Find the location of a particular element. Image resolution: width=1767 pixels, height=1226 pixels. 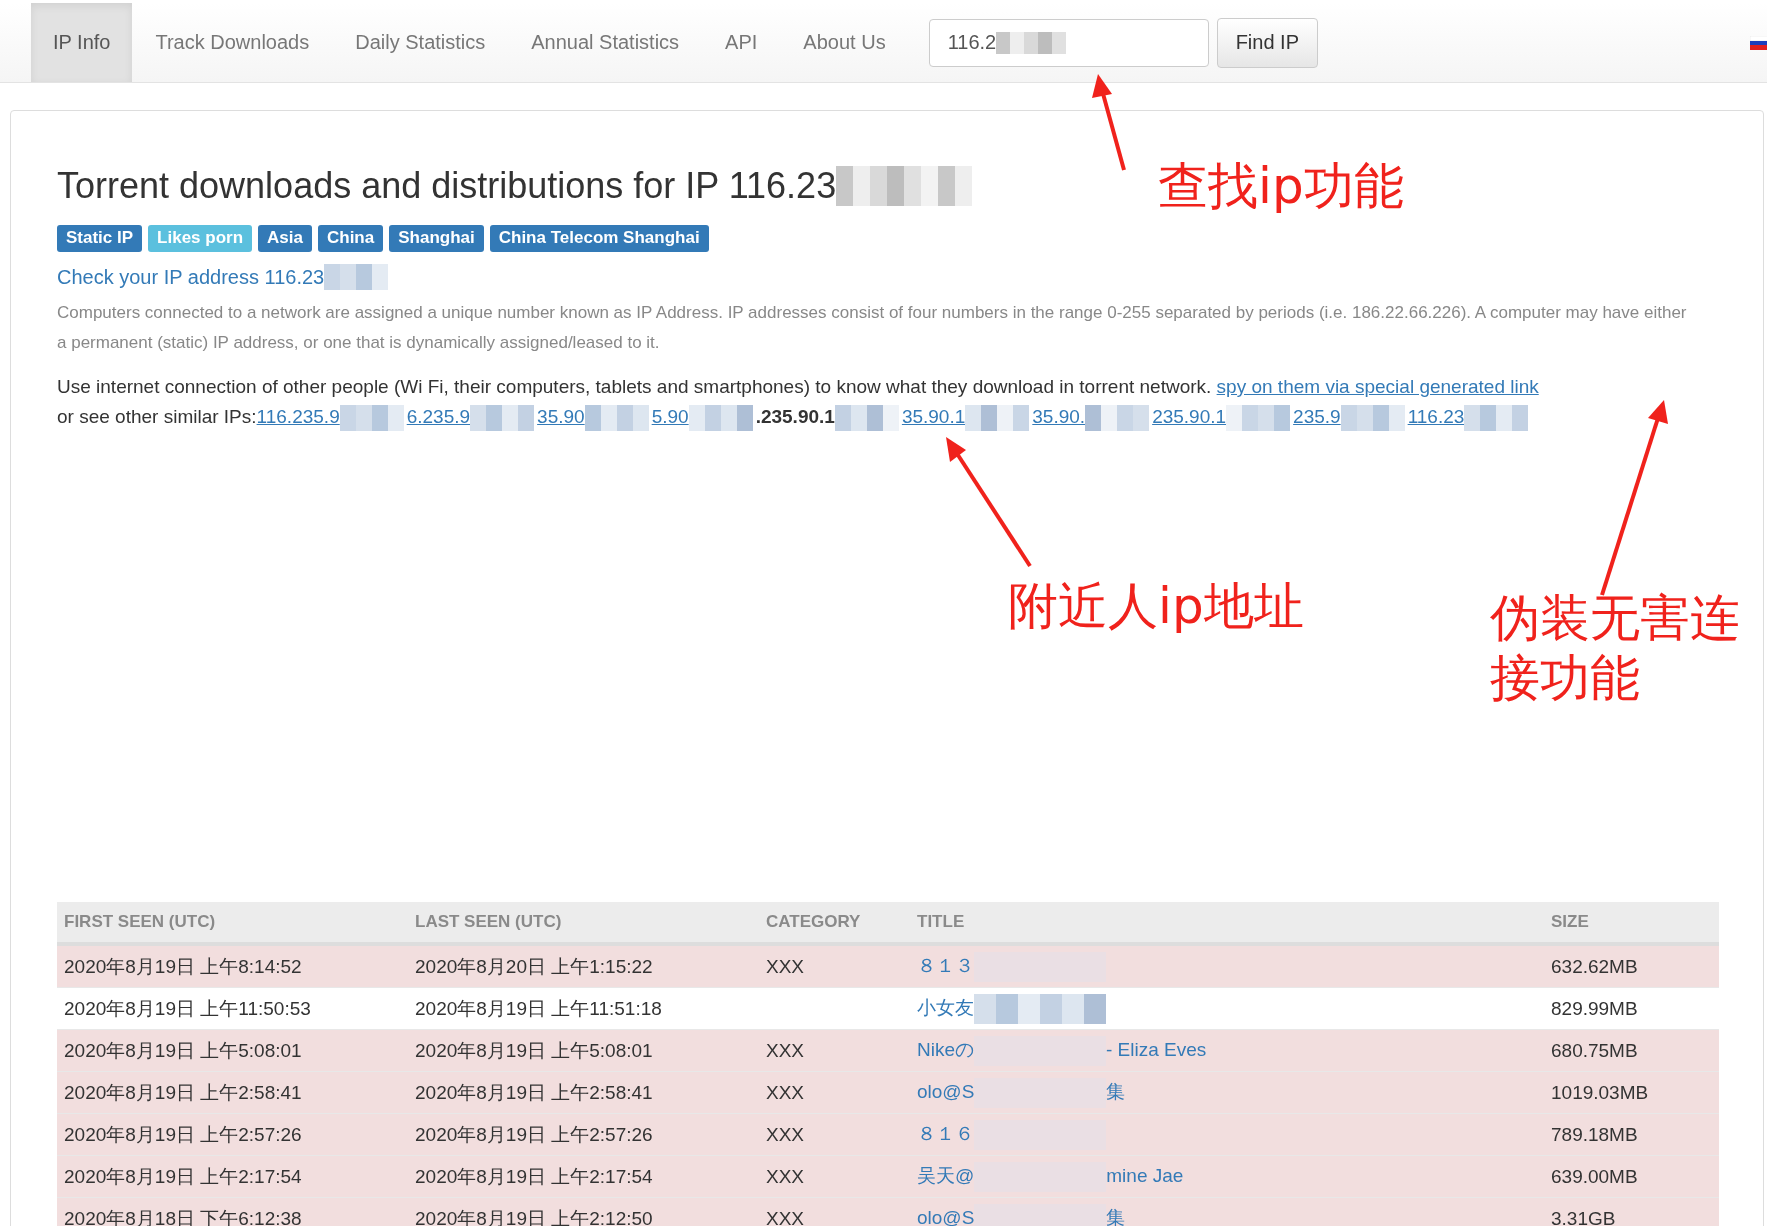

nav-tab: Annual Statistics is located at coordinates (605, 42).